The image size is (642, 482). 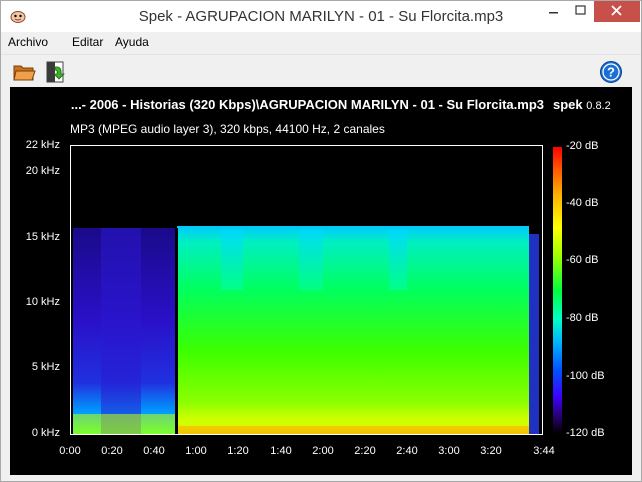 I want to click on help-icon: ?, so click(x=611, y=72).